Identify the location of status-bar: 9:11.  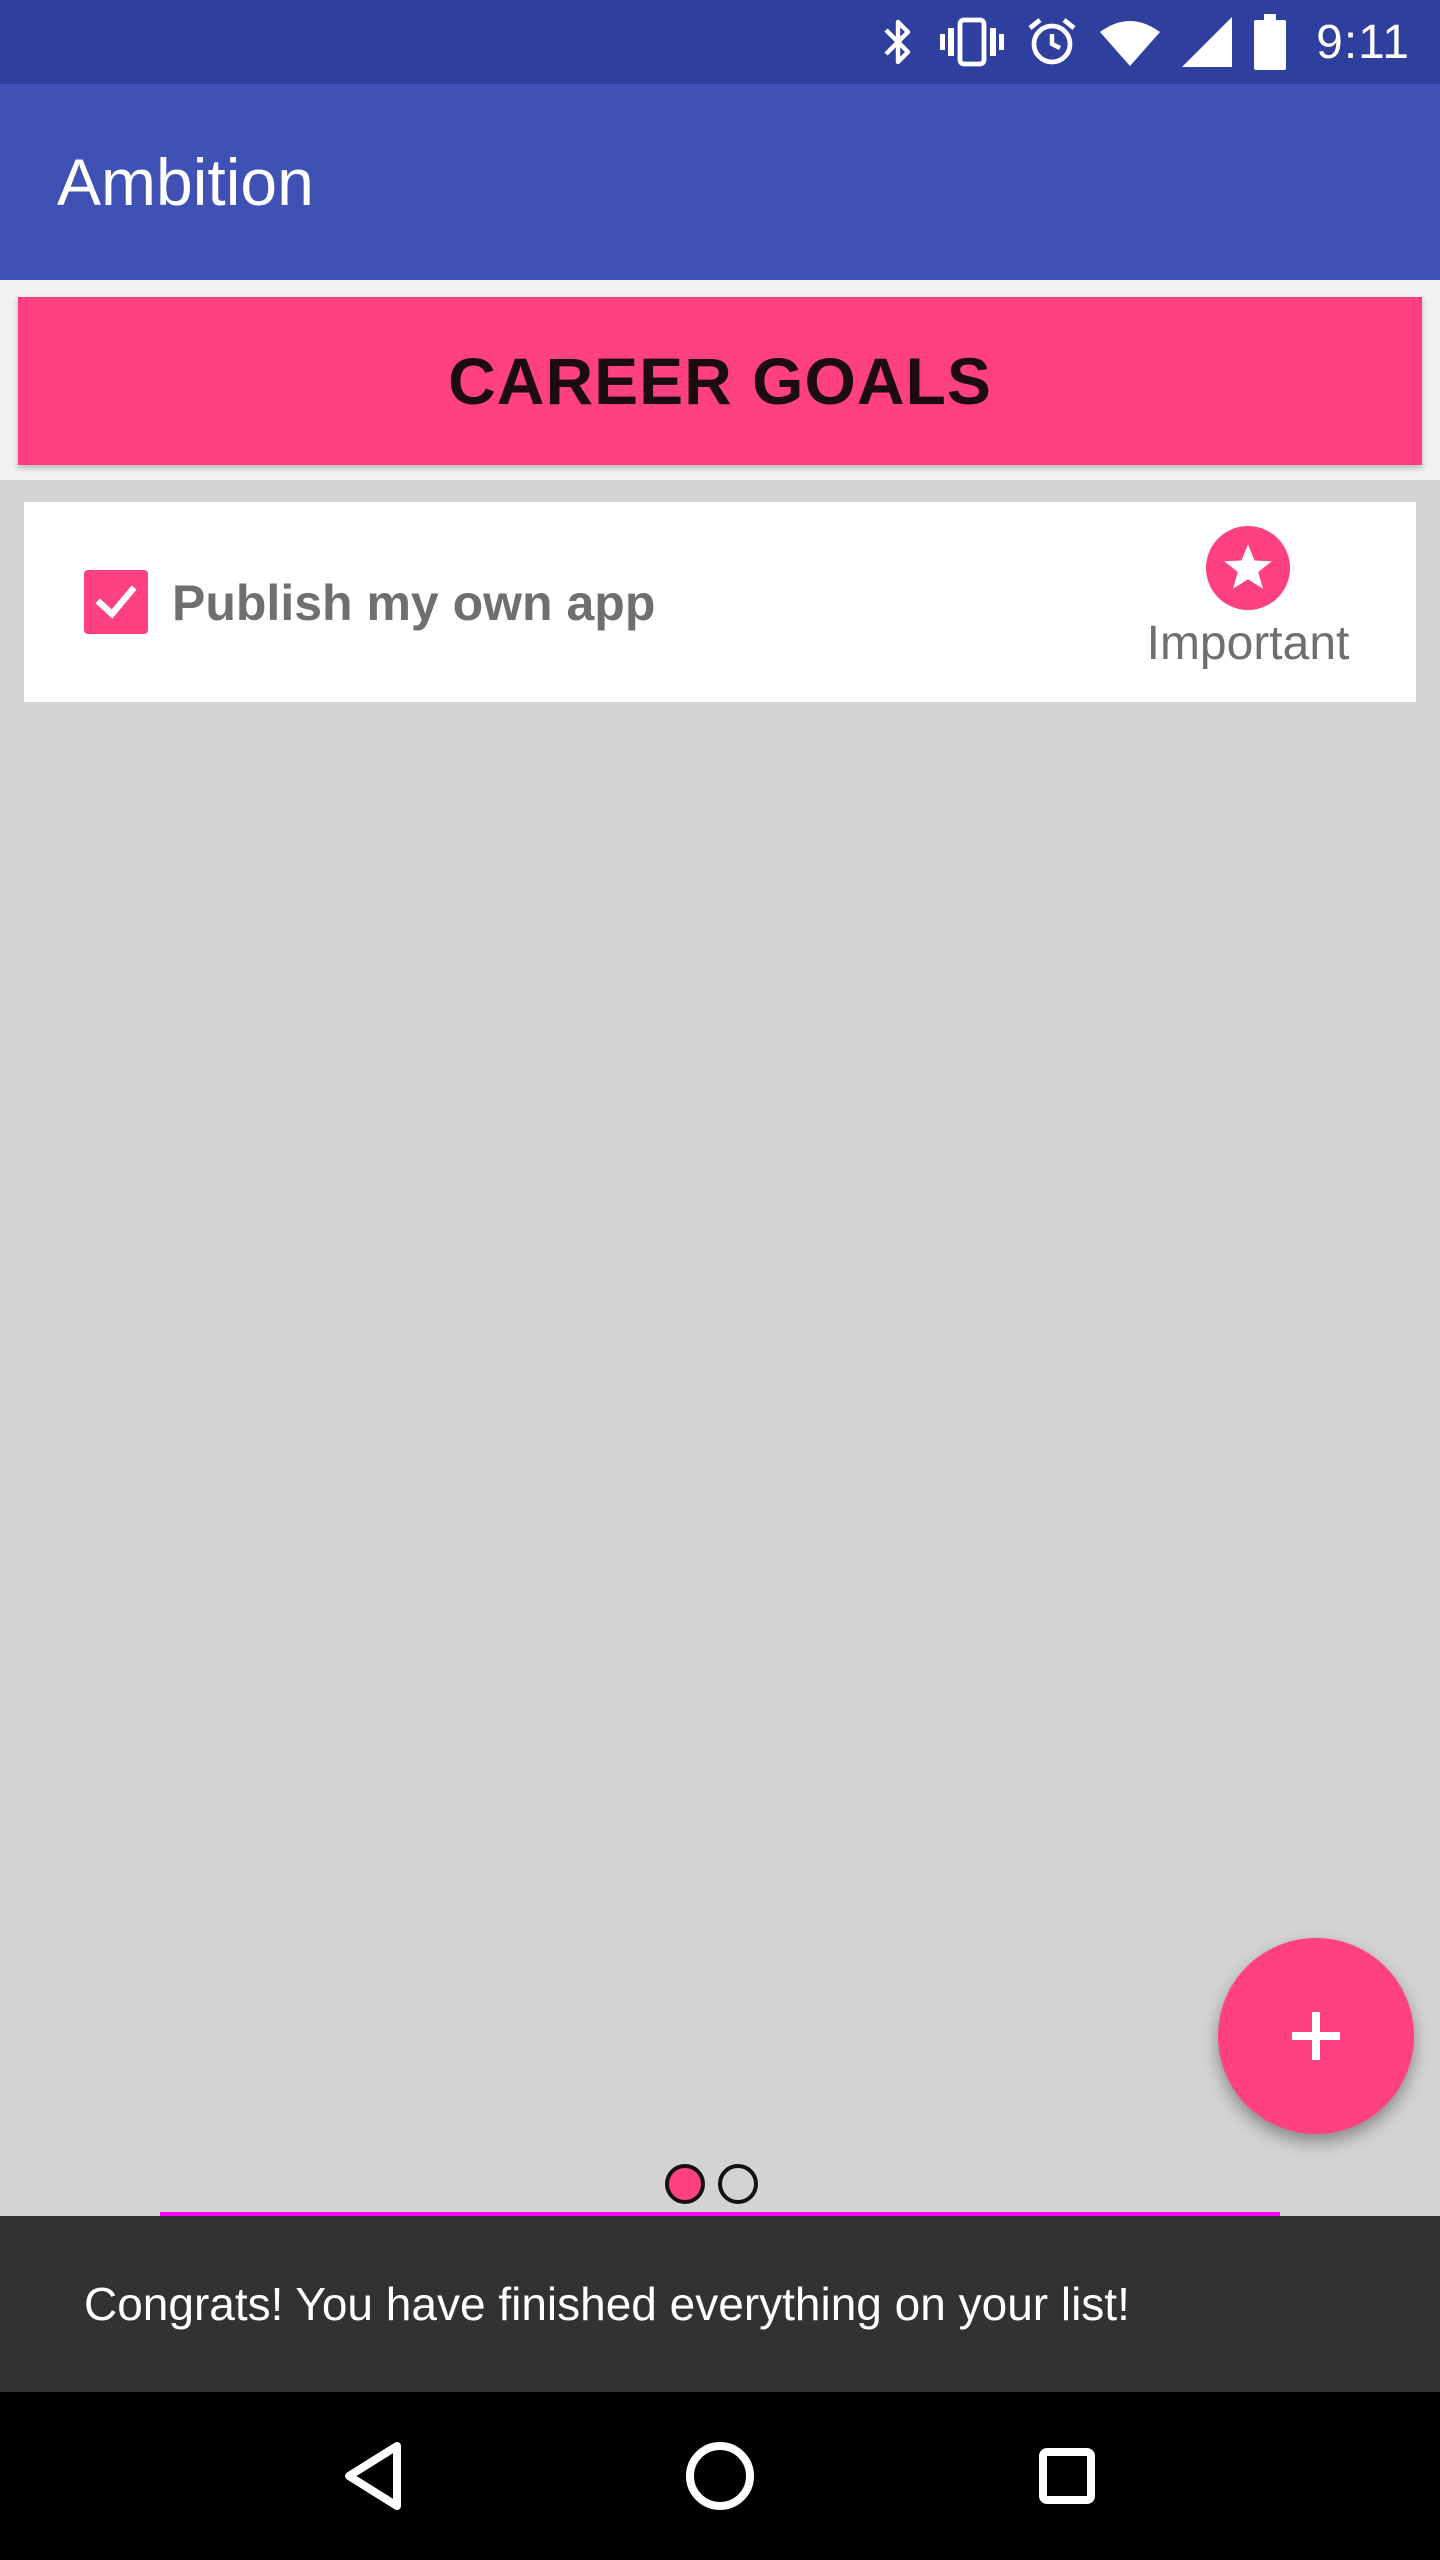
(720, 42).